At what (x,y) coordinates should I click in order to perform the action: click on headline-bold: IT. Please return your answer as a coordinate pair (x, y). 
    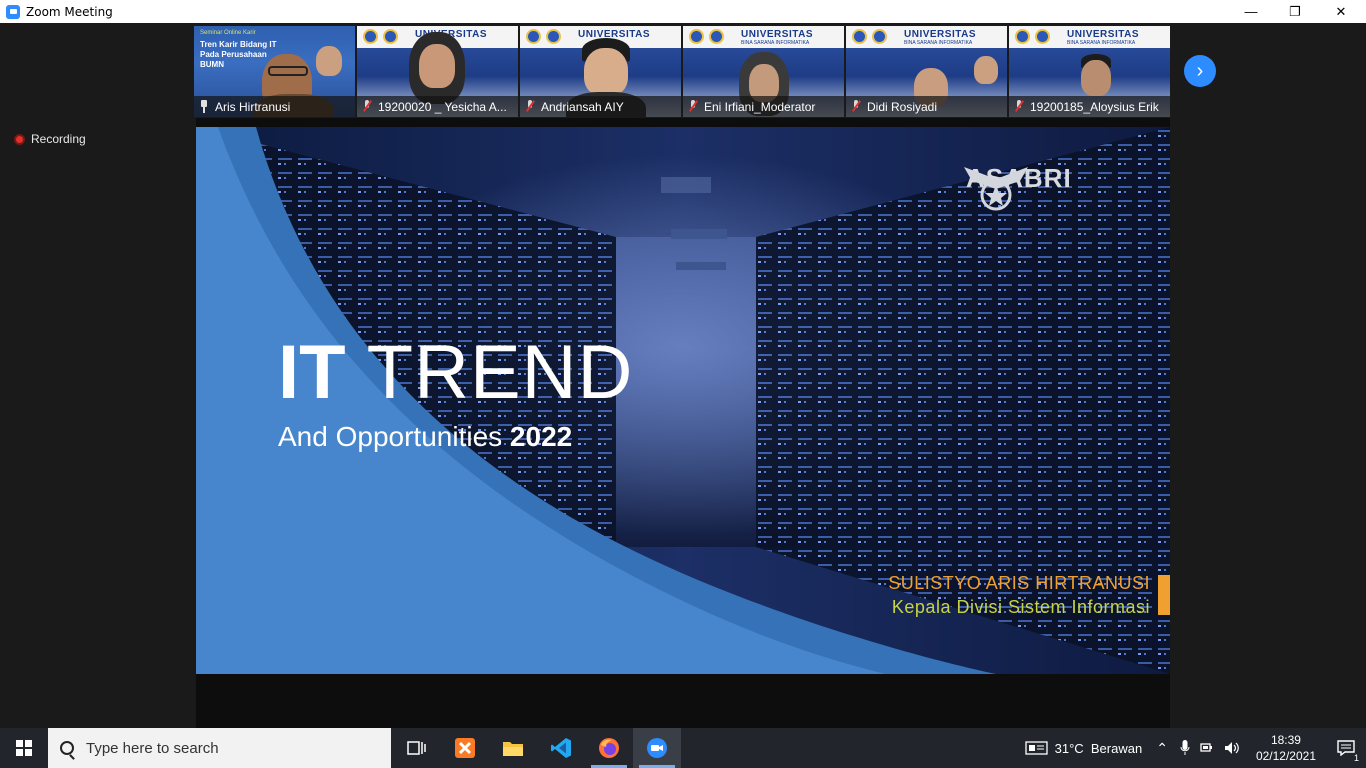
    Looking at the image, I should click on (312, 372).